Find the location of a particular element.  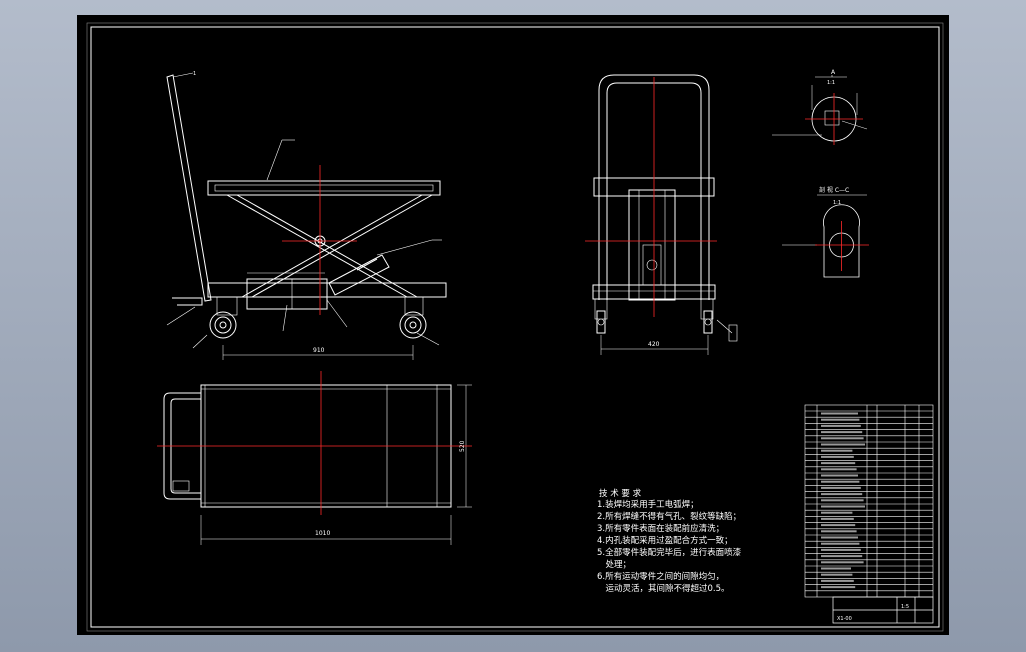

detail-a-centerlines is located at coordinates (834, 119).